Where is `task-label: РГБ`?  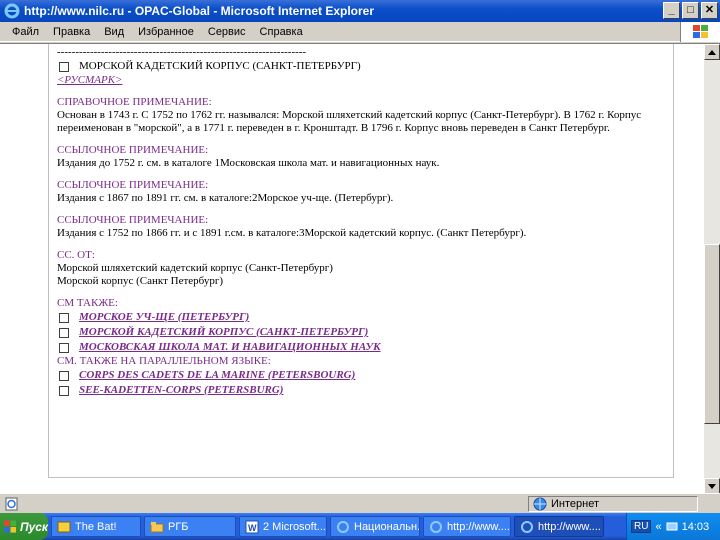 task-label: РГБ is located at coordinates (178, 526).